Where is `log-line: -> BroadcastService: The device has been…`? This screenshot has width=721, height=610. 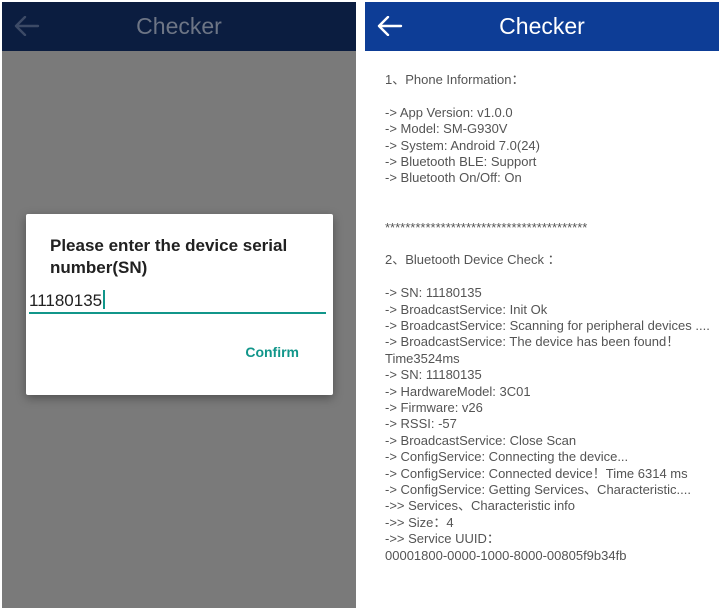
log-line: -> BroadcastService: The device has been… is located at coordinates (532, 350).